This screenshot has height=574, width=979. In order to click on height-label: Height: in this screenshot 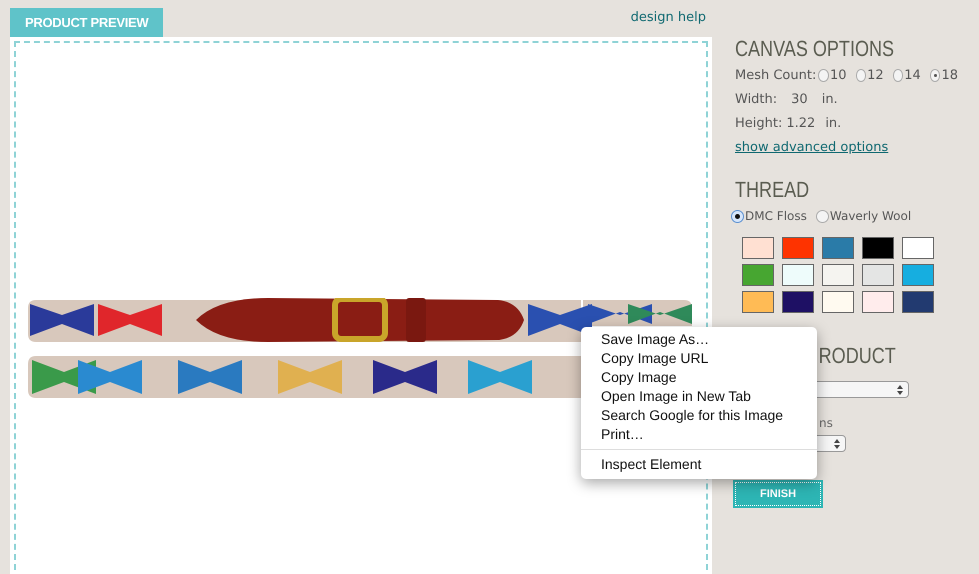, I will do `click(758, 123)`.